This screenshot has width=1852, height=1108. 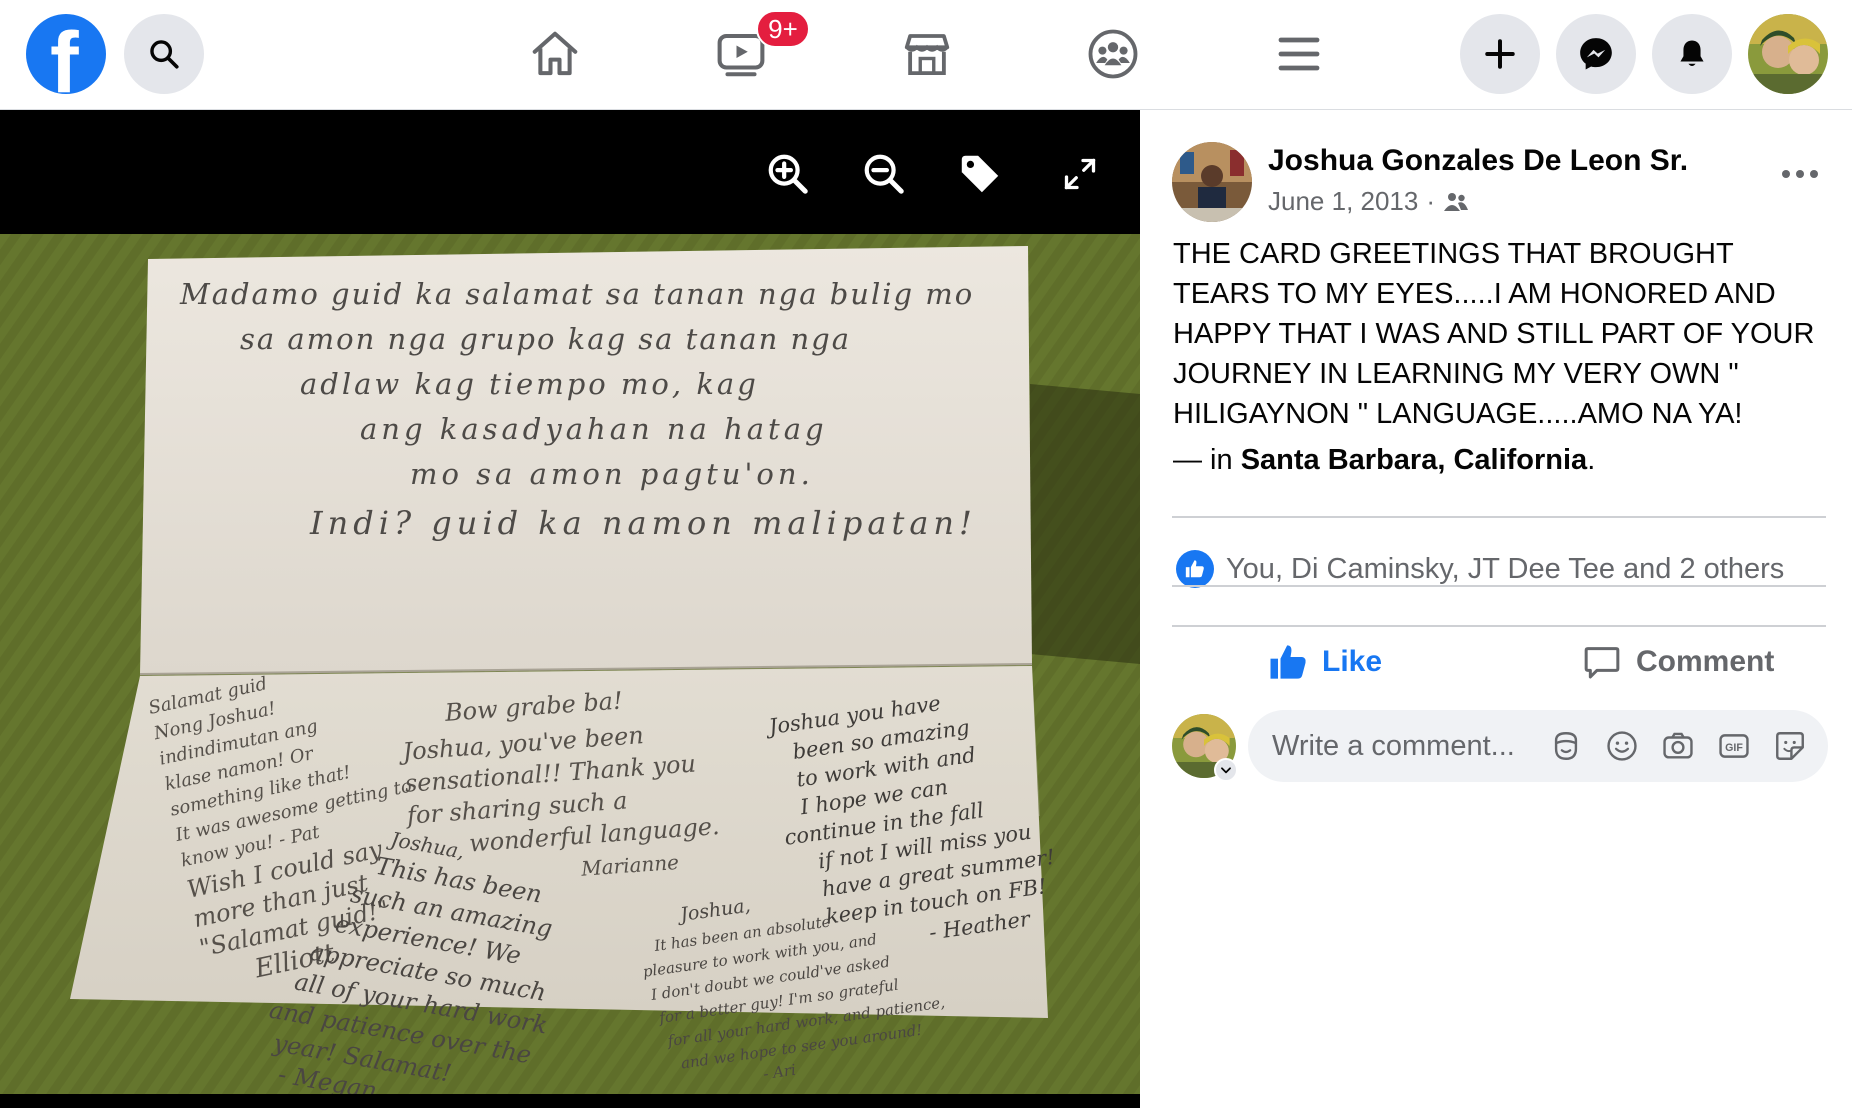 I want to click on camera-icon, so click(x=1678, y=745).